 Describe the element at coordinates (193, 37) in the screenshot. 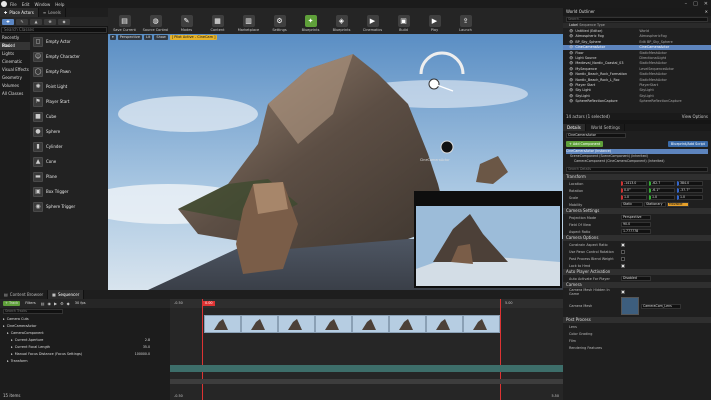

I see `pilot-indicator: [ Pilot Active - CineCam ]` at that location.